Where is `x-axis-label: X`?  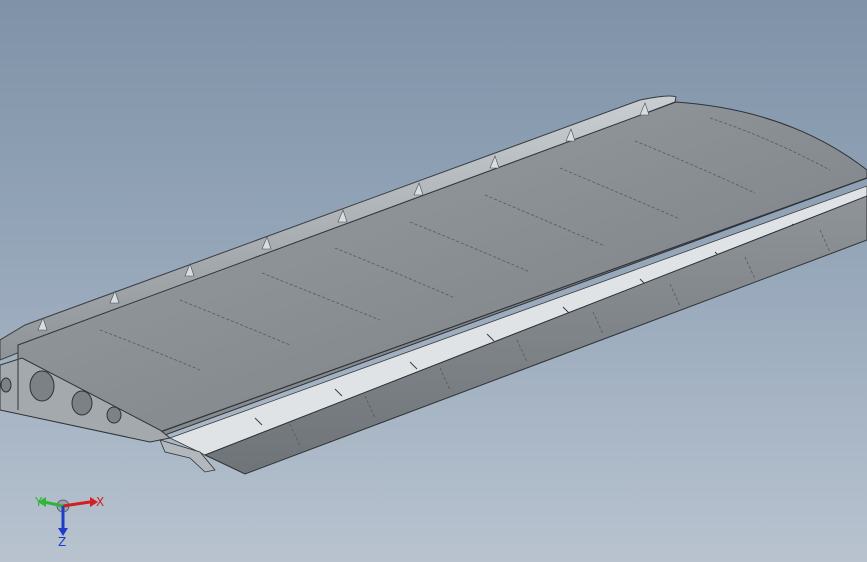 x-axis-label: X is located at coordinates (100, 502).